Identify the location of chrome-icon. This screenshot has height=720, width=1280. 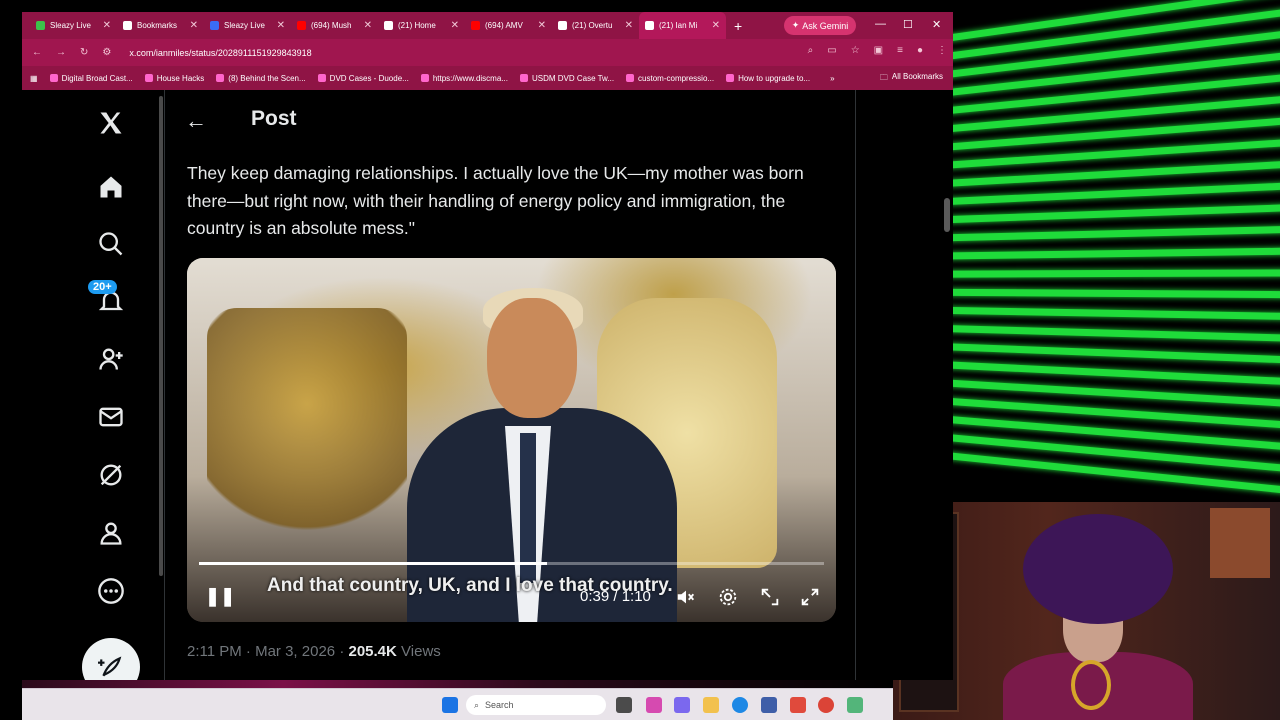
(826, 705).